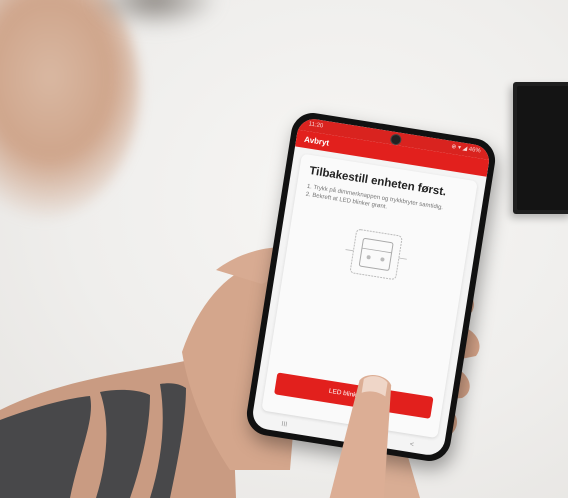  I want to click on dimmer-diagram-icon, so click(376, 254).